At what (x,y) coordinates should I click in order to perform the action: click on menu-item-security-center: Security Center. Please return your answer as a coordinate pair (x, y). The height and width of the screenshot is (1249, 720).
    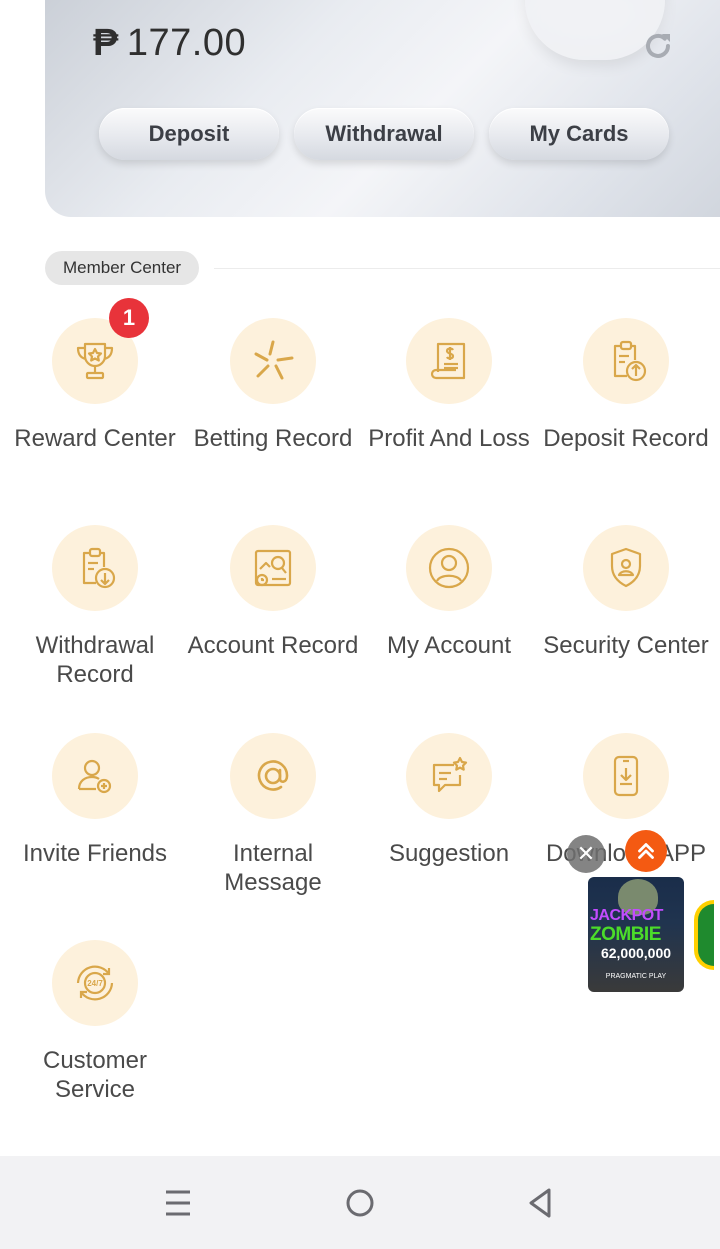
    Looking at the image, I should click on (626, 592).